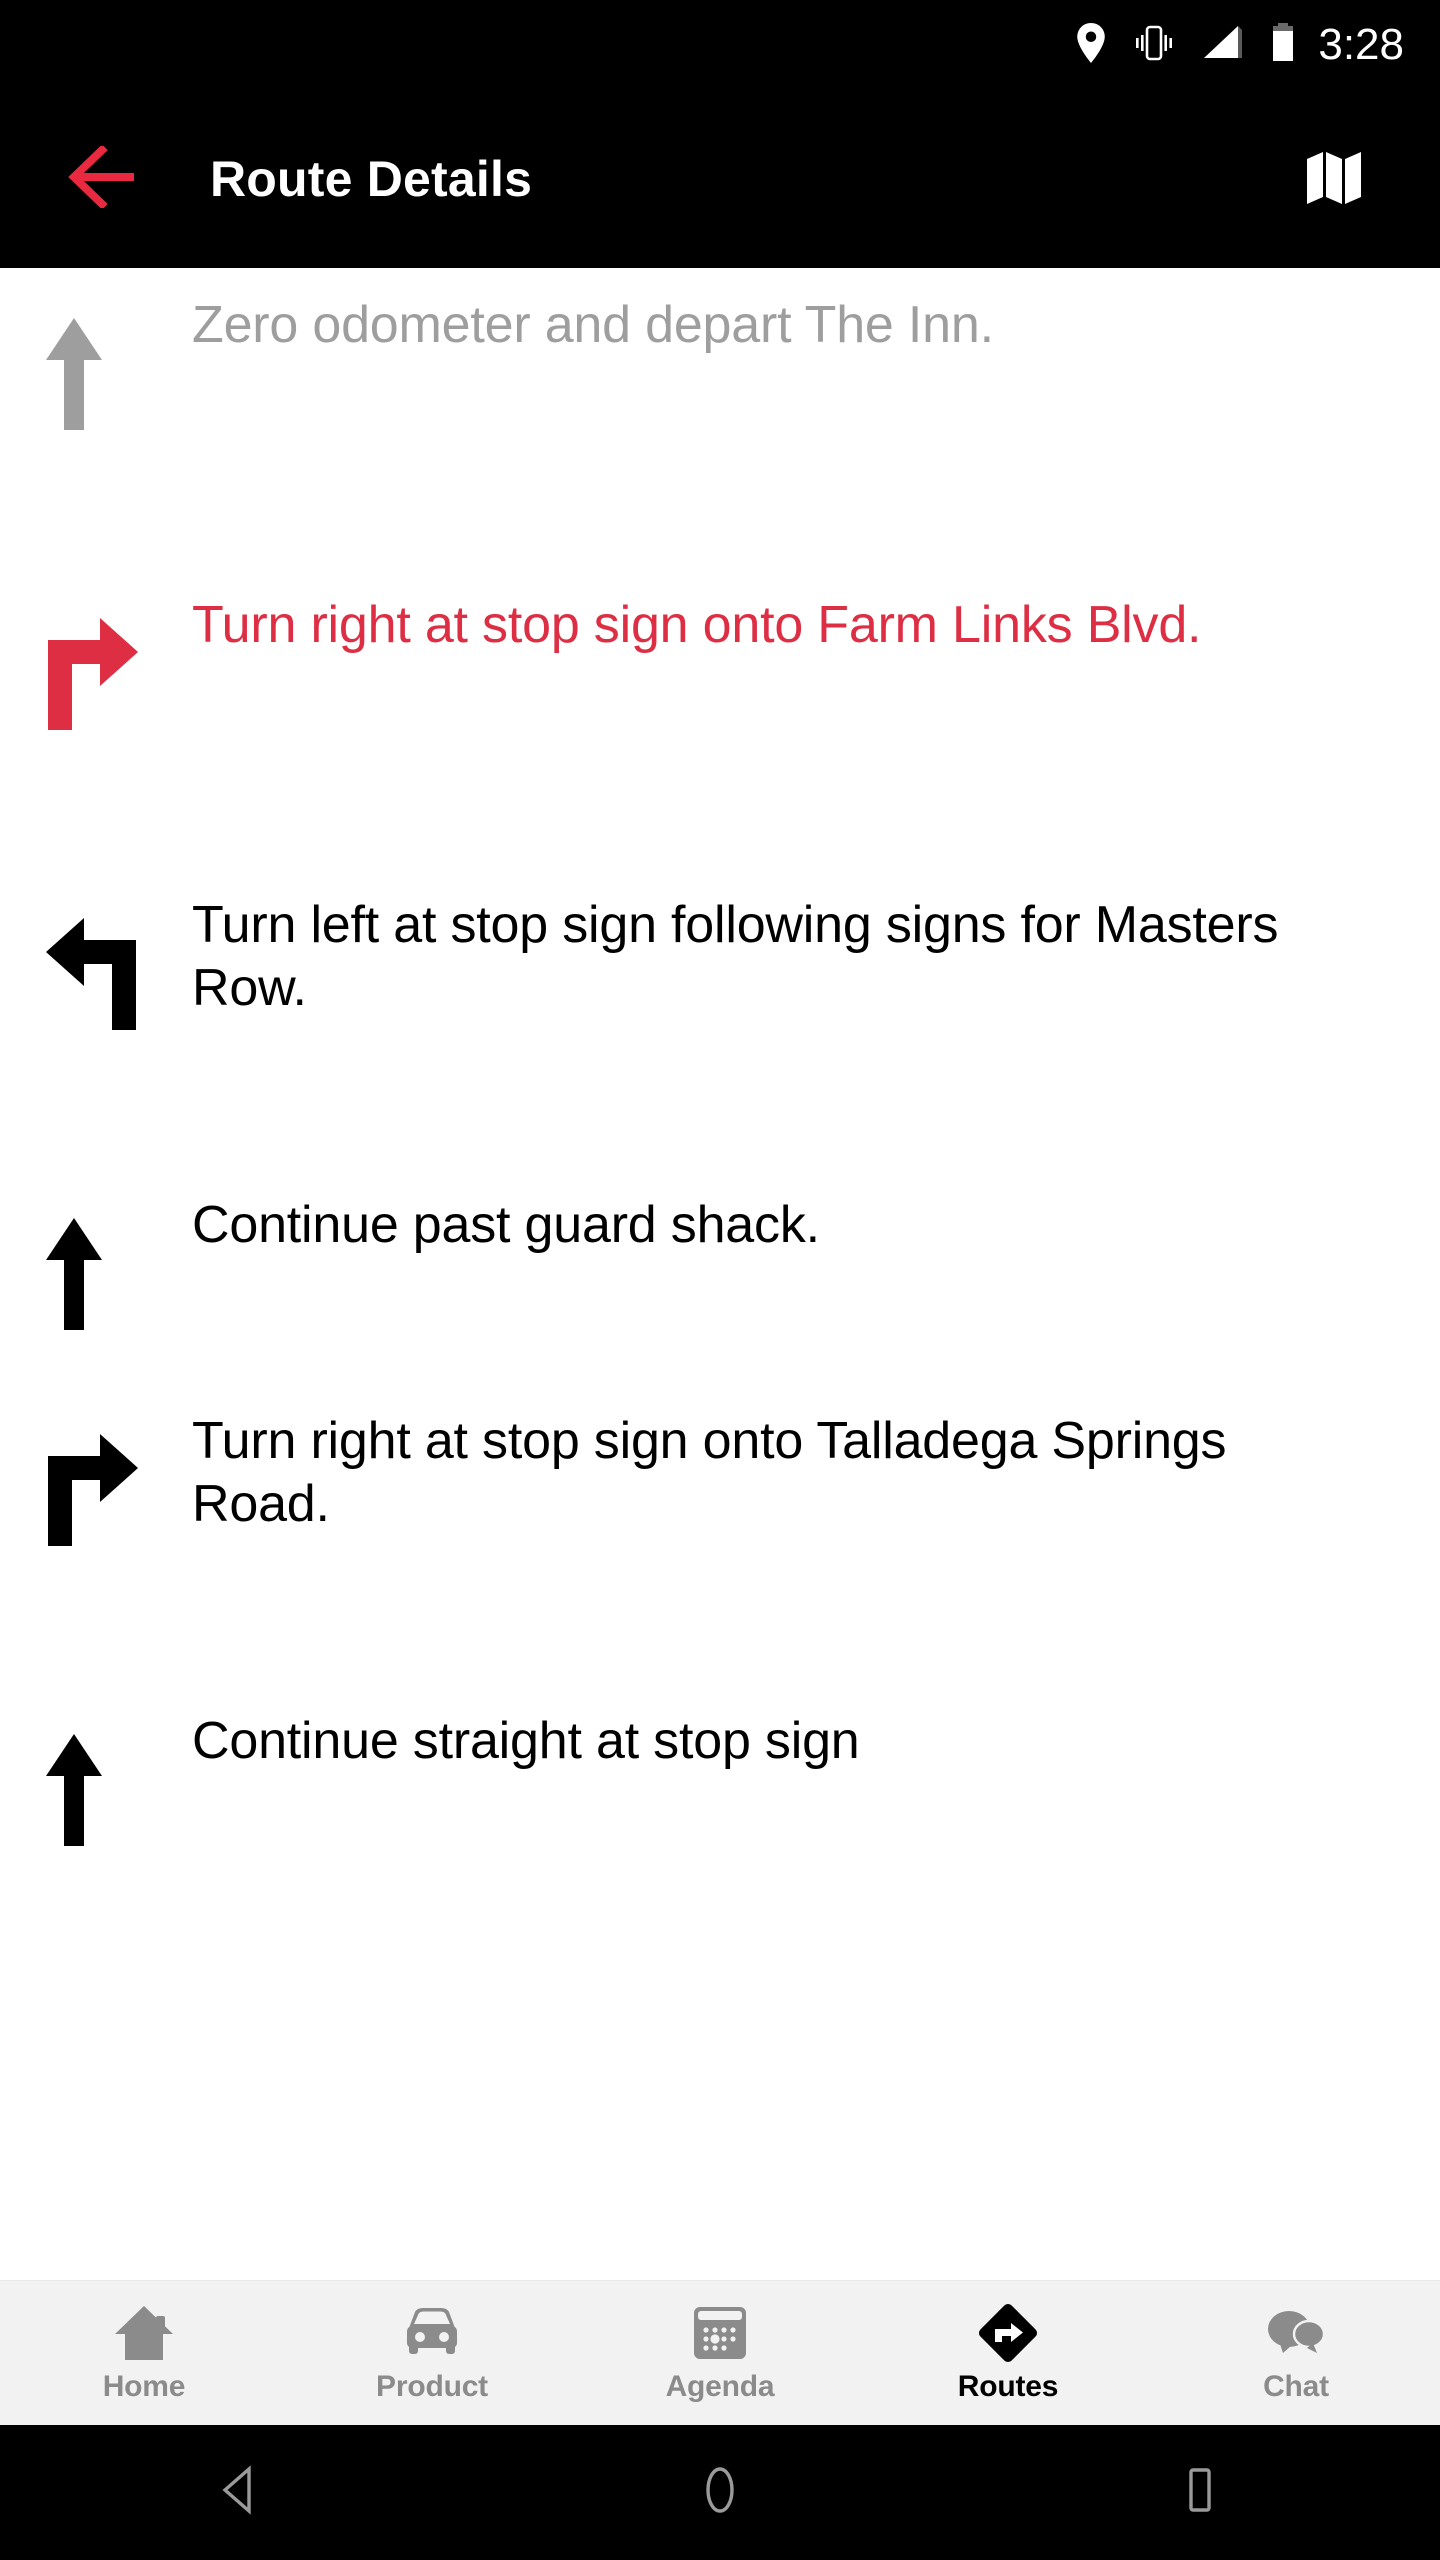  I want to click on bottom-tab-bar: Home Product Agenda Routes Chat, so click(720, 2352).